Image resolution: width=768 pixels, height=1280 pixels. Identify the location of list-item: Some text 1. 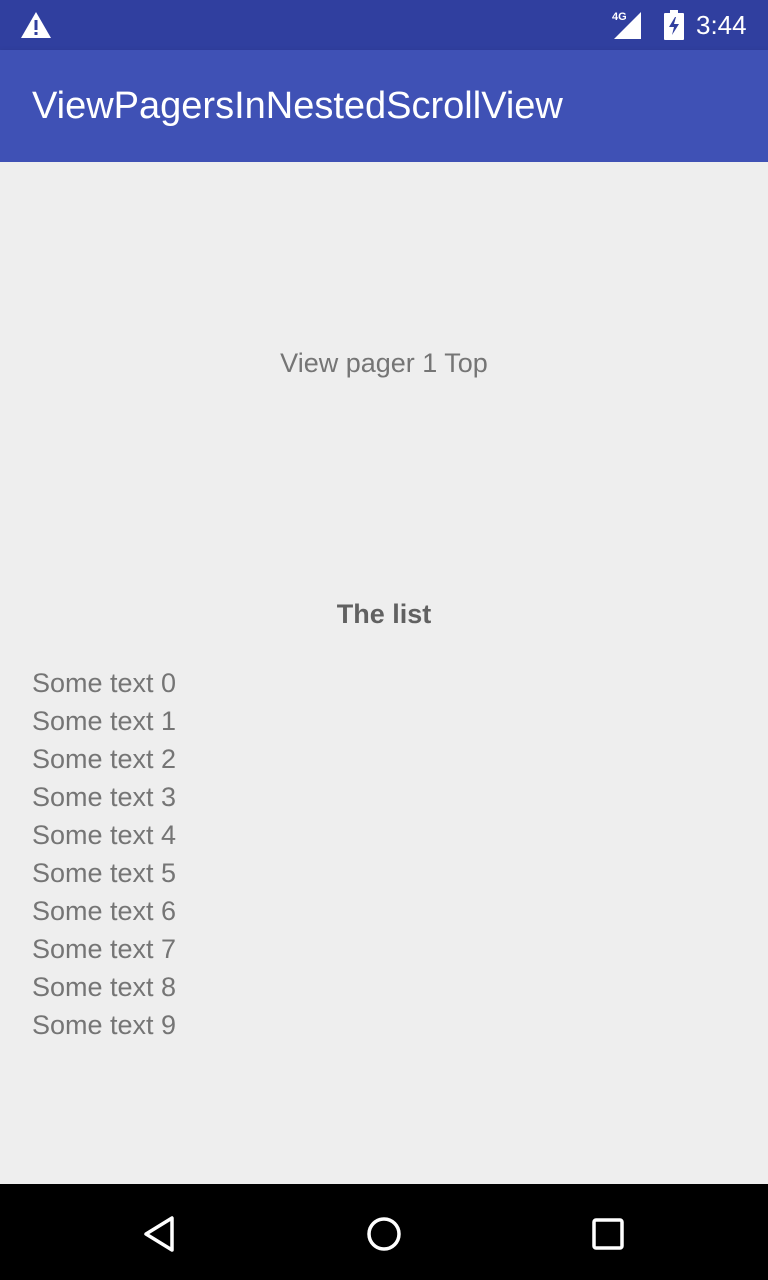
(104, 721).